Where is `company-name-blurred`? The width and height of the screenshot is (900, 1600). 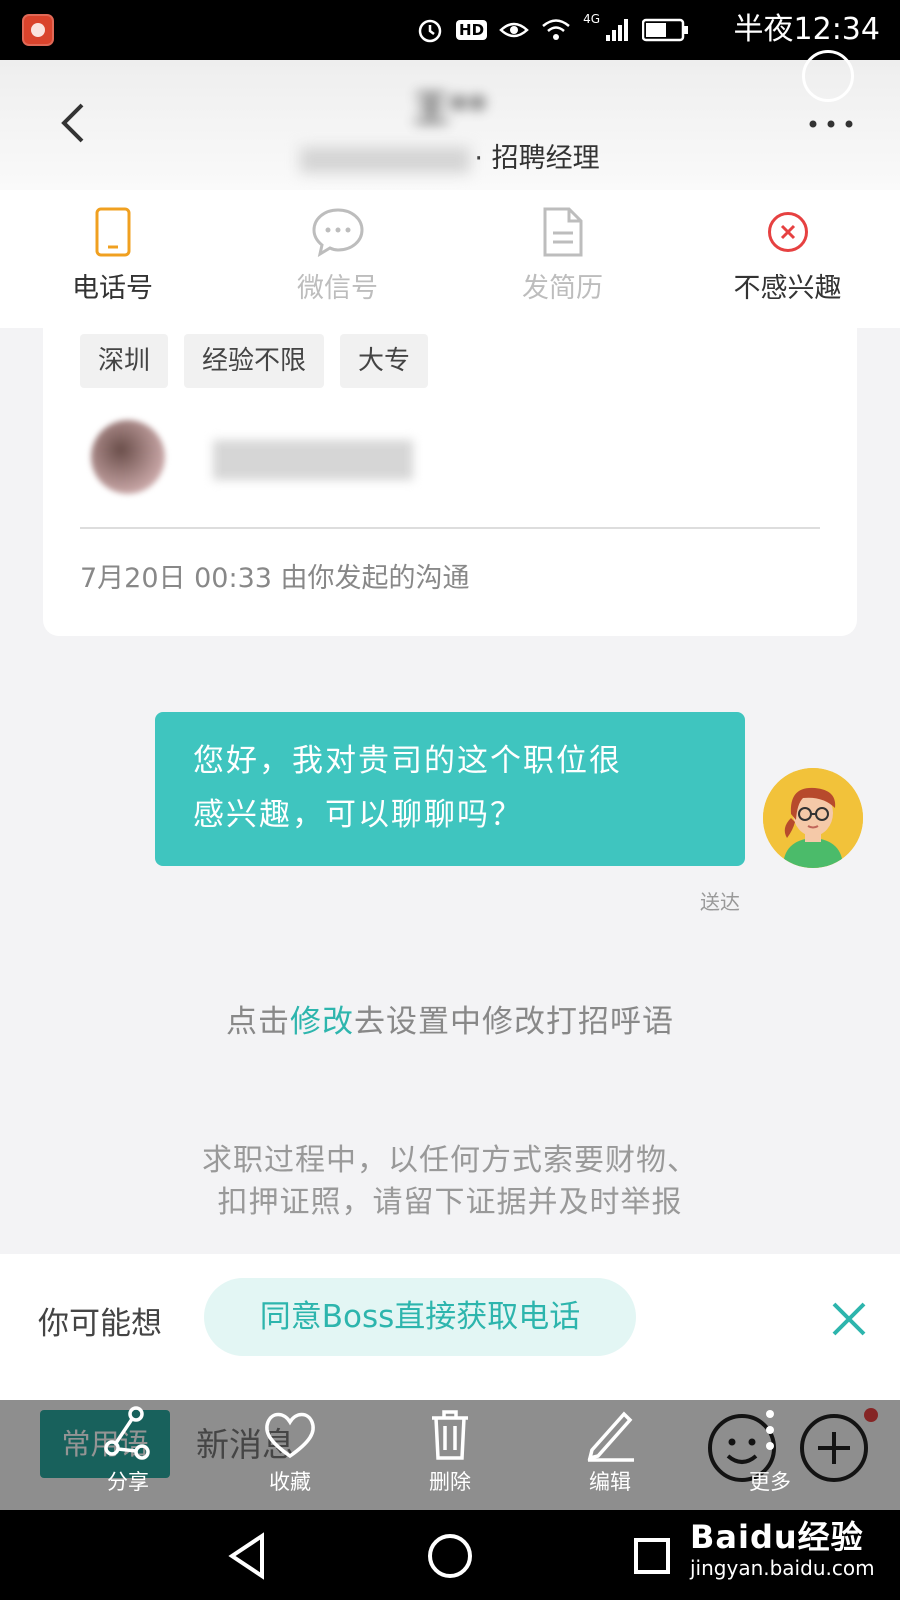
company-name-blurred is located at coordinates (385, 159).